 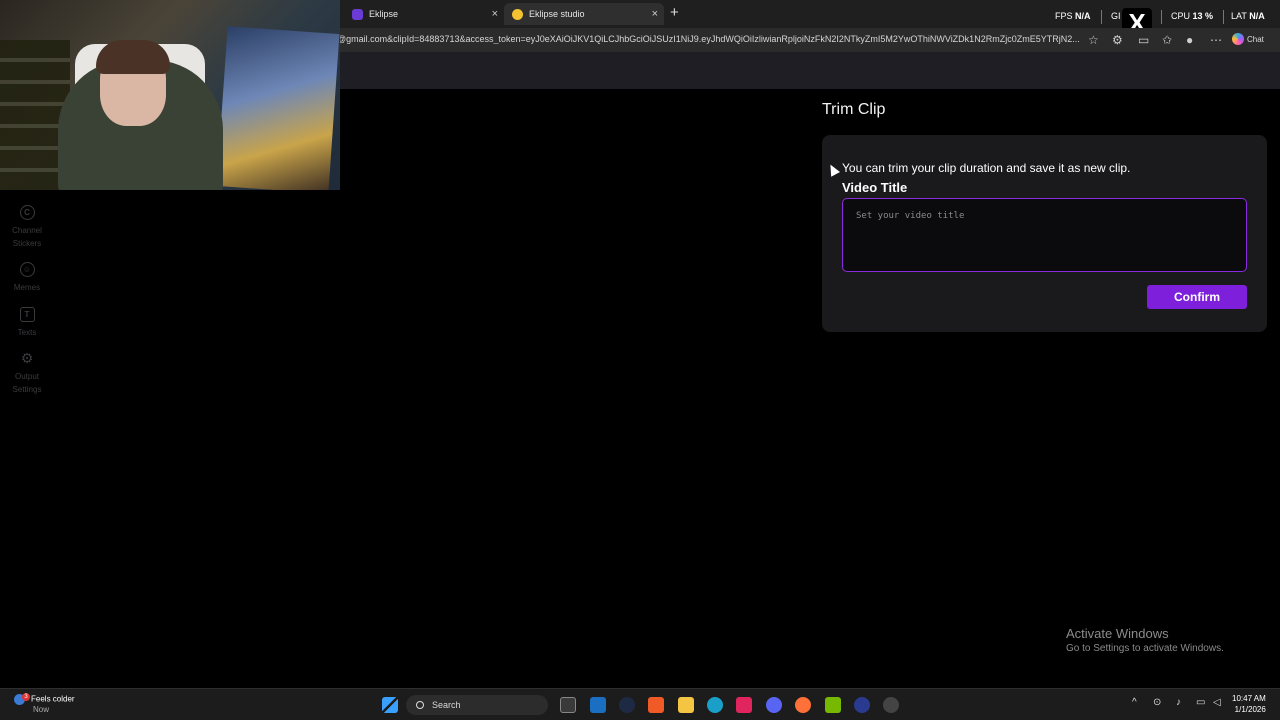 I want to click on weather-subtitle: Now, so click(x=41, y=709).